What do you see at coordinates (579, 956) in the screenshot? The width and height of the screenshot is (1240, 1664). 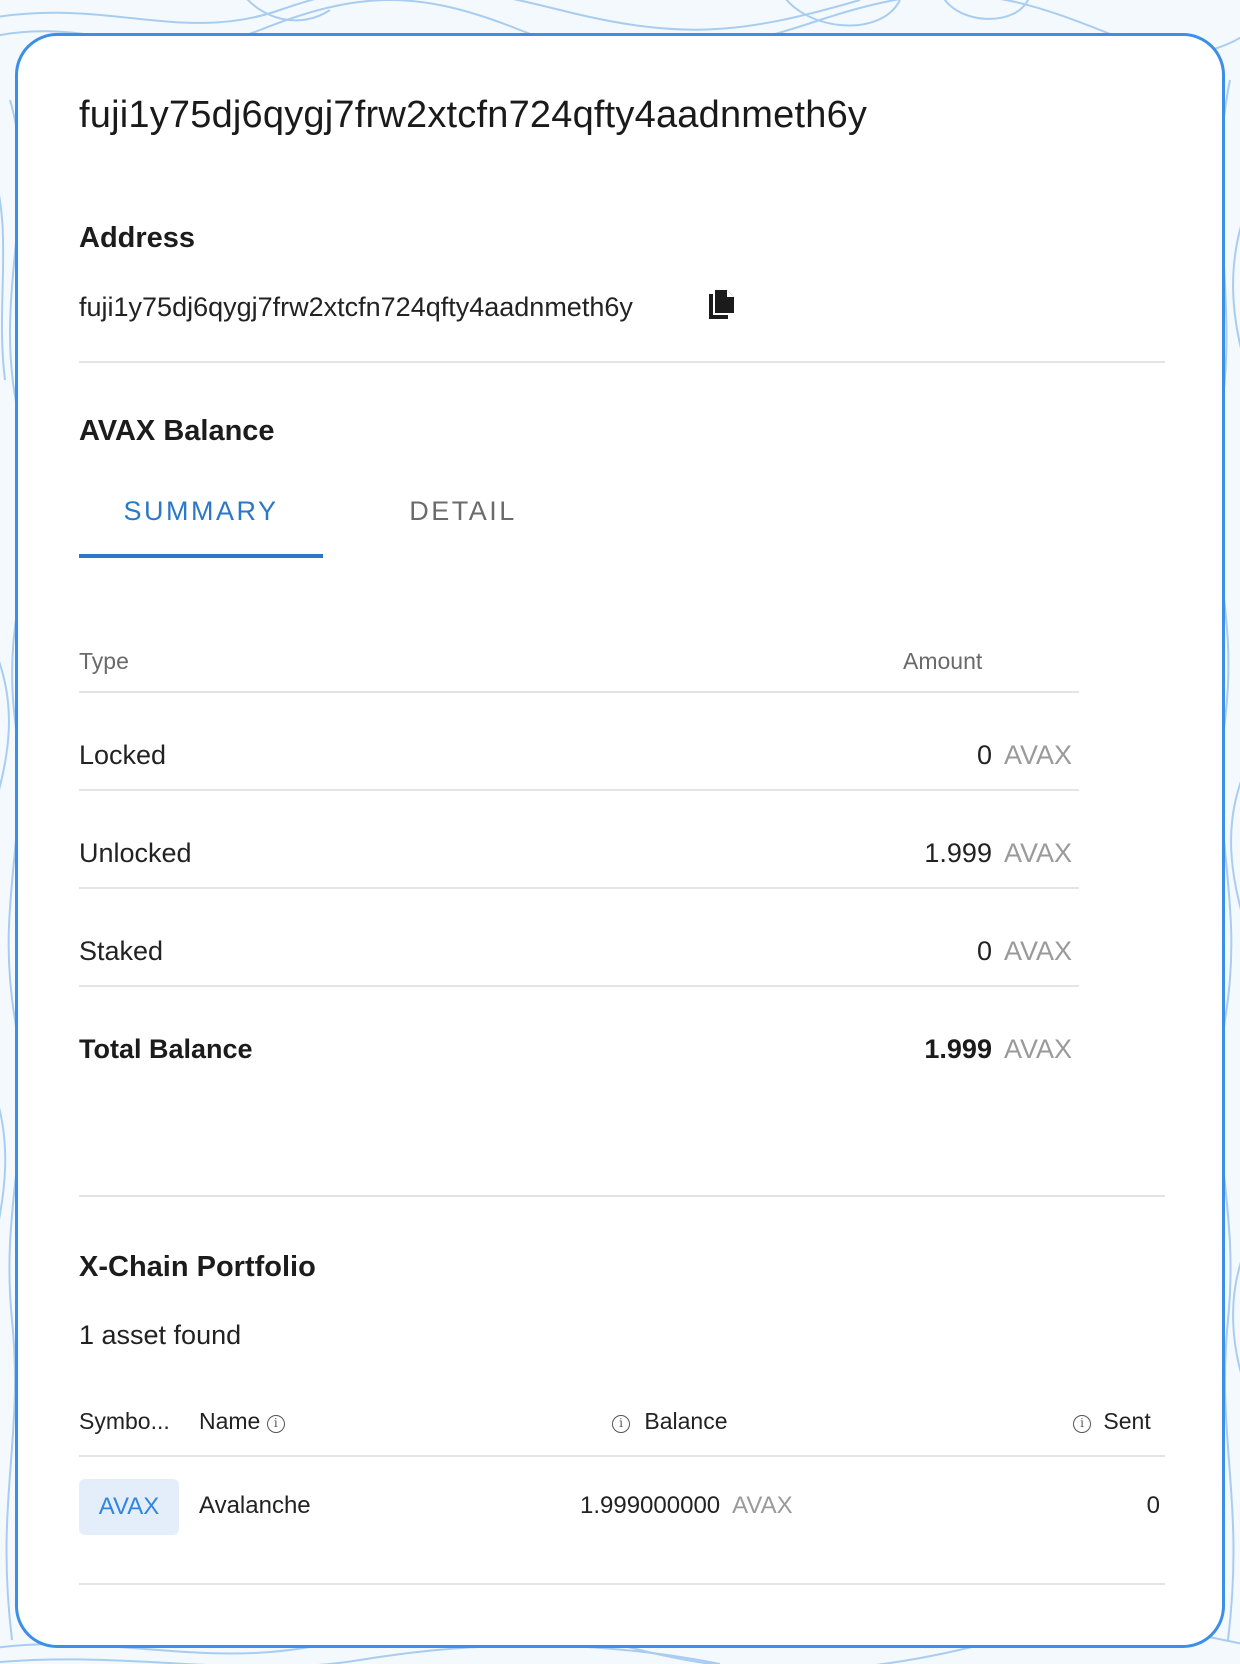 I see `balance-row-staked: Staked 0 AVAX` at bounding box center [579, 956].